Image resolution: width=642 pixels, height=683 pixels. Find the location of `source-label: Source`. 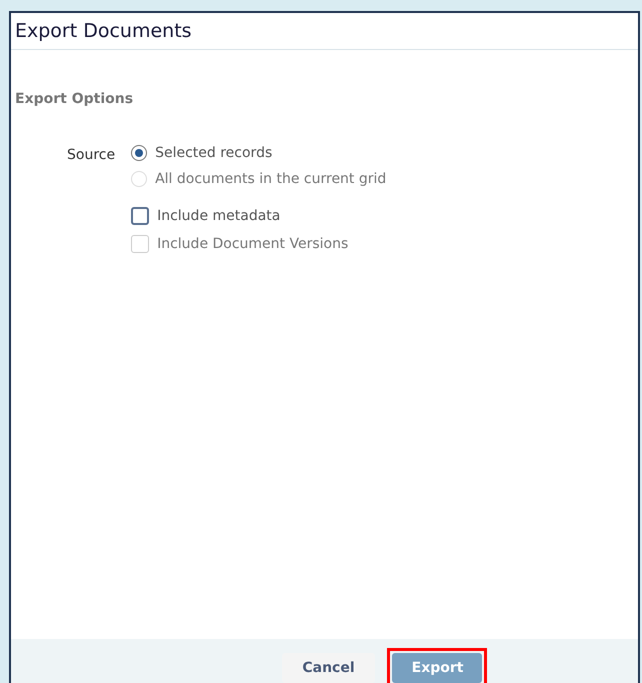

source-label: Source is located at coordinates (91, 156).